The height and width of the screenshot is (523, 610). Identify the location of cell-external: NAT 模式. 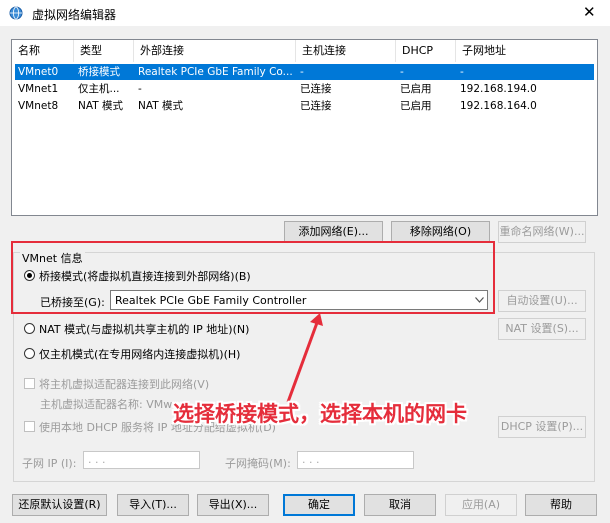
(160, 106).